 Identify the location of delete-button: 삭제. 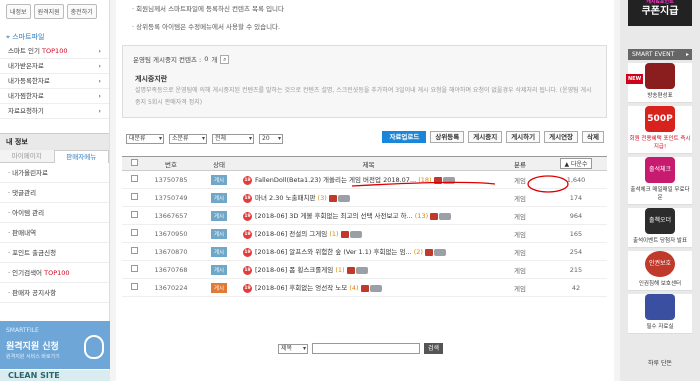
(593, 137).